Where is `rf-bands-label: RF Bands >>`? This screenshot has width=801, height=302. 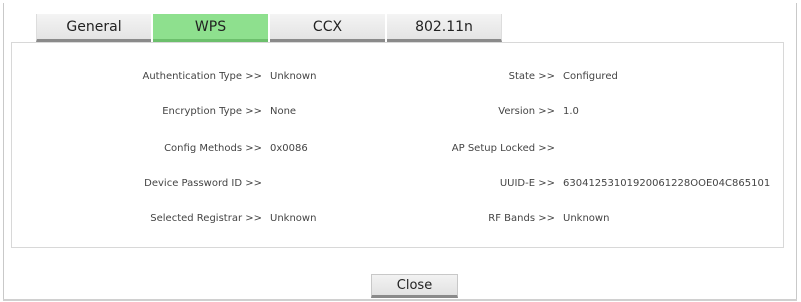
rf-bands-label: RF Bands >> is located at coordinates (521, 218).